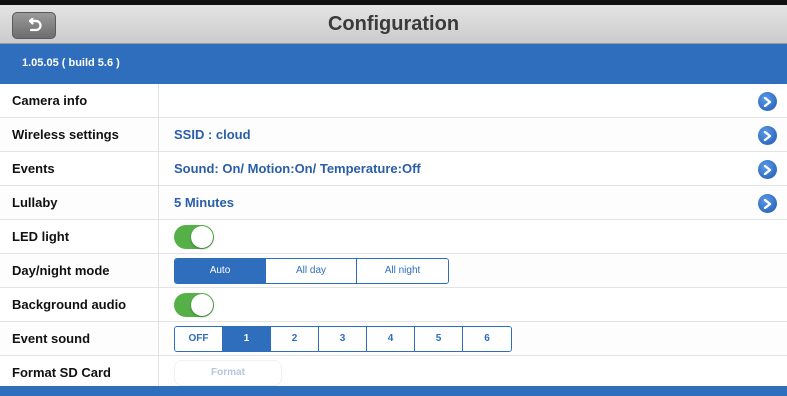  I want to click on row-label: Day/night mode, so click(79, 270).